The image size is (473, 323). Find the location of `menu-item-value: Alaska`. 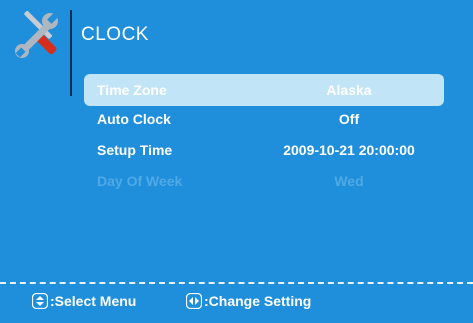

menu-item-value: Alaska is located at coordinates (349, 90).